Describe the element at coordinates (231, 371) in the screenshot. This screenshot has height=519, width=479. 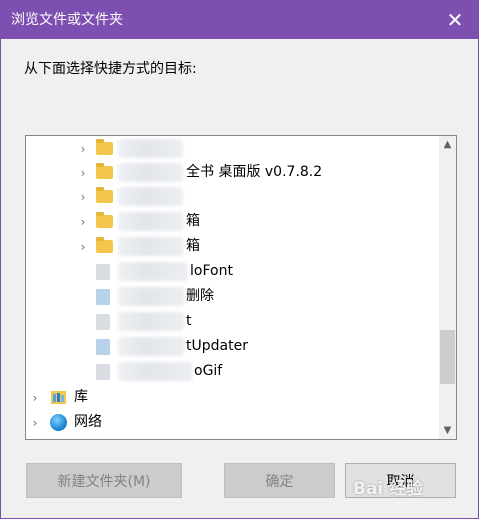
I see `tree-item: oGif` at that location.